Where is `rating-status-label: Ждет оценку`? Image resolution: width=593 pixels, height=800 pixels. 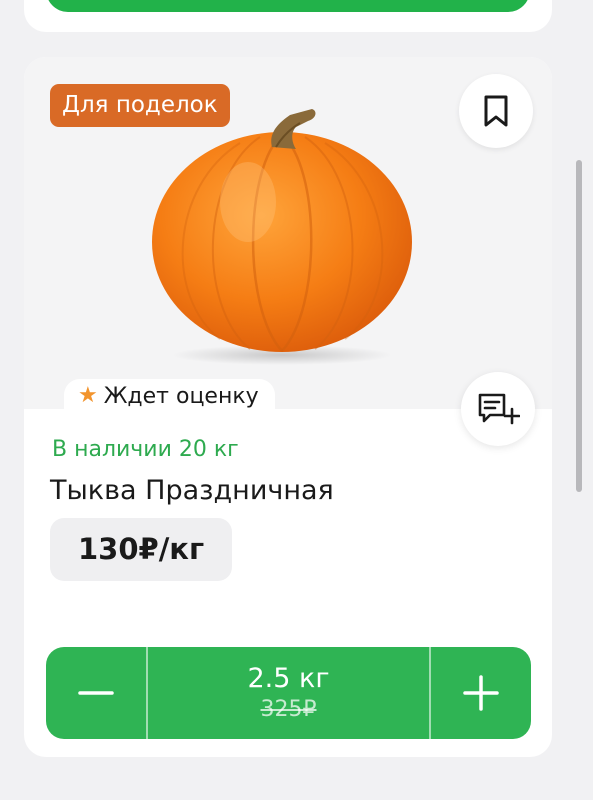
rating-status-label: Ждет оценку is located at coordinates (181, 396).